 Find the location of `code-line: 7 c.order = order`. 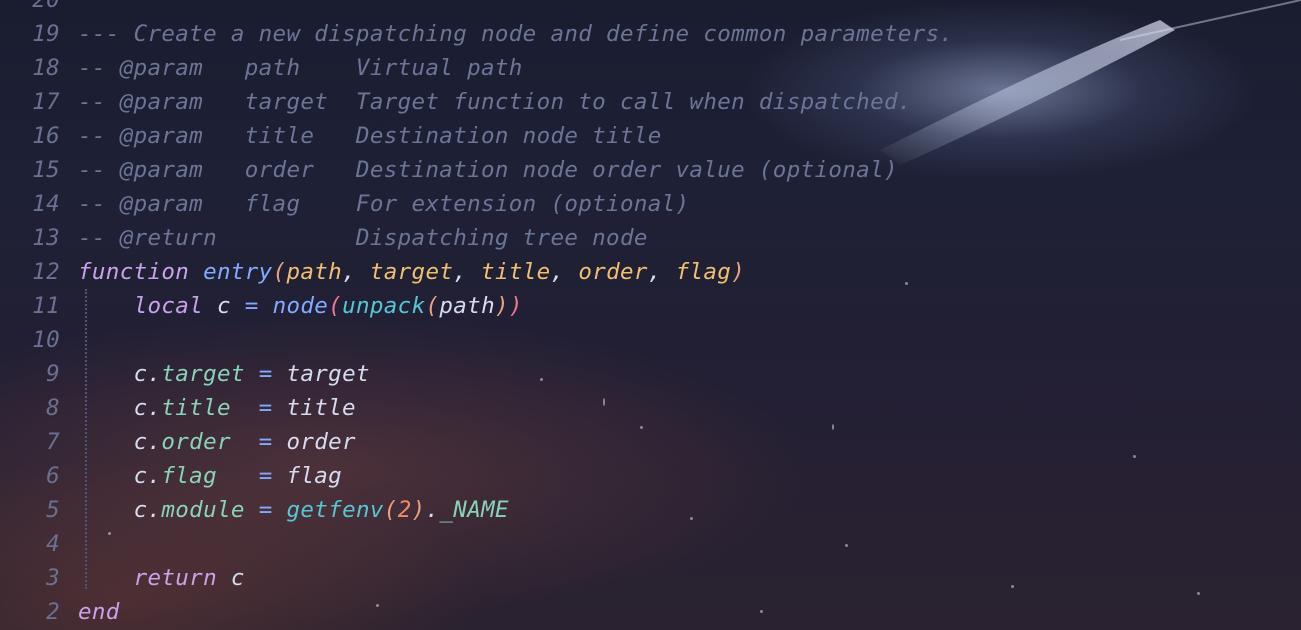

code-line: 7 c.order = order is located at coordinates (650, 442).